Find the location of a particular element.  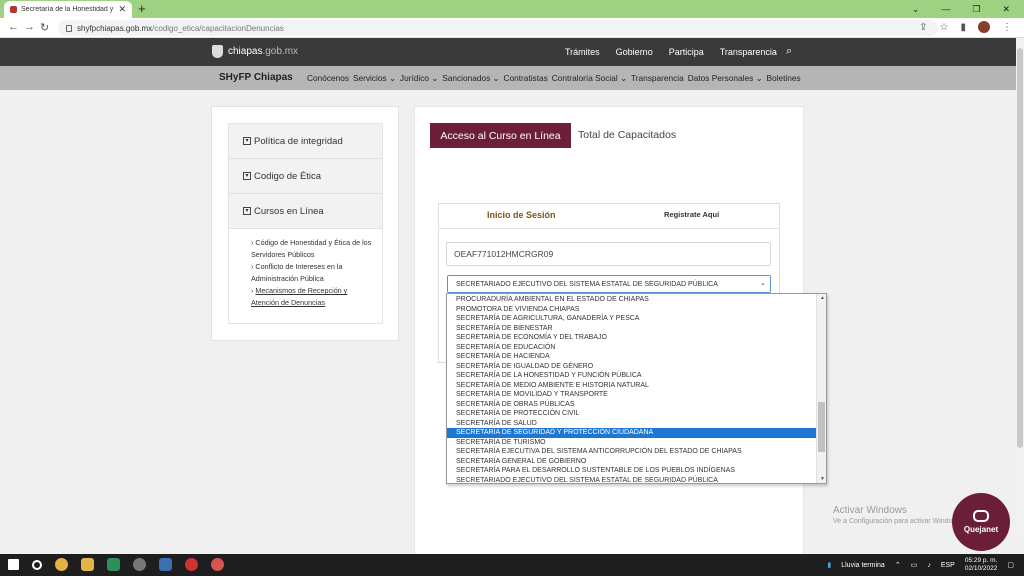

subnav-conocenos: Conócenos is located at coordinates (328, 78).